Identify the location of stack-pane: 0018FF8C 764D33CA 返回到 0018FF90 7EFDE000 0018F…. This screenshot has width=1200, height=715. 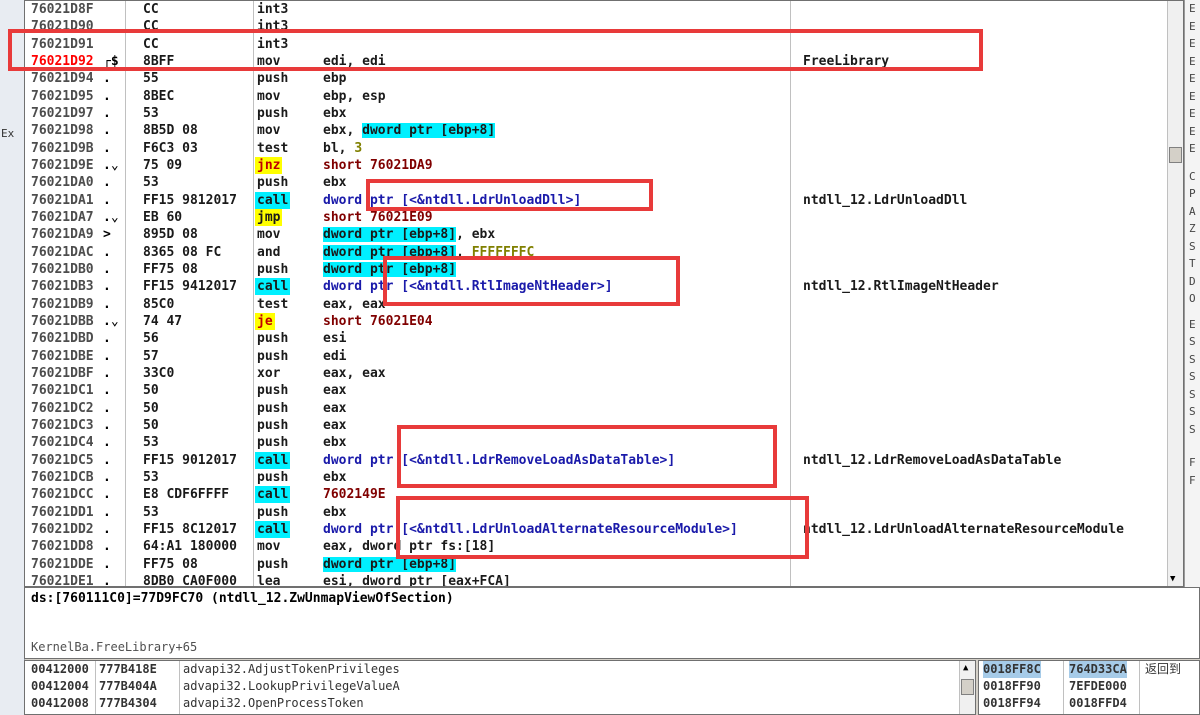
(1089, 687).